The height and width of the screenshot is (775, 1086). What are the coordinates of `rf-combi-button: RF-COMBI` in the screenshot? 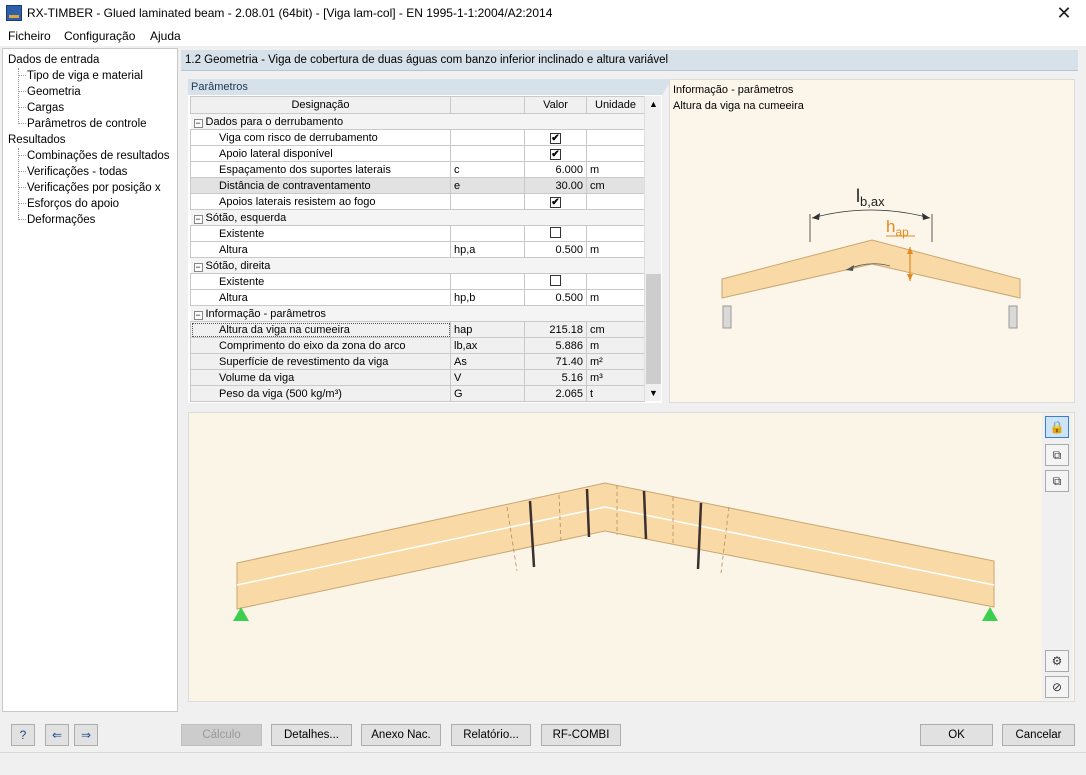 It's located at (581, 735).